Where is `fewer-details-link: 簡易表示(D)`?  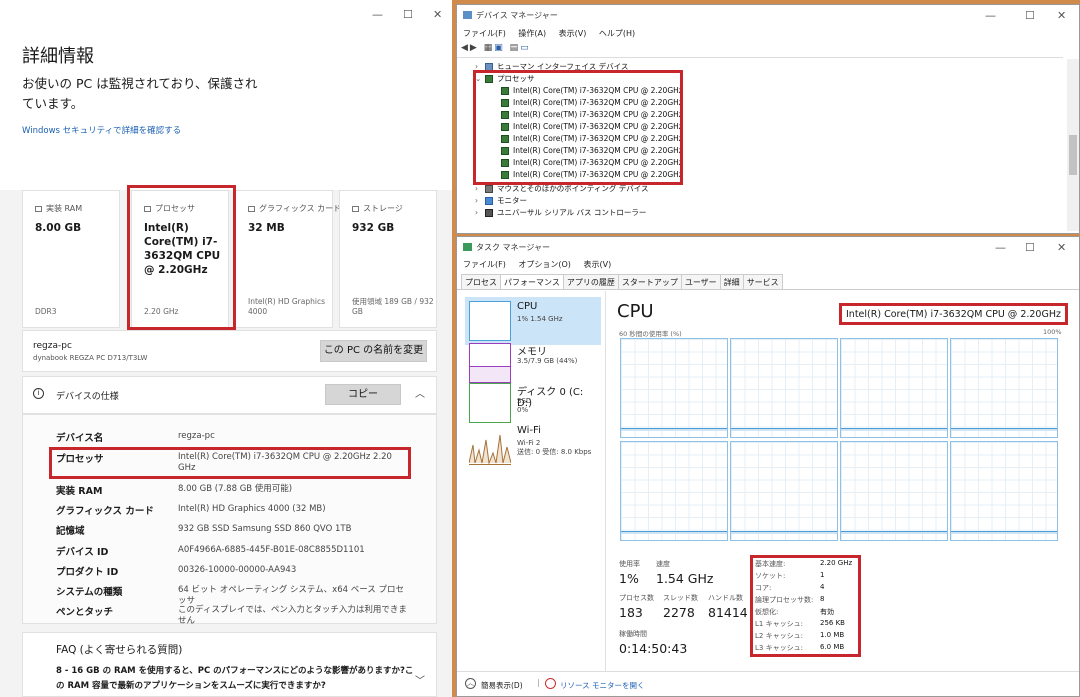 fewer-details-link: 簡易表示(D) is located at coordinates (502, 685).